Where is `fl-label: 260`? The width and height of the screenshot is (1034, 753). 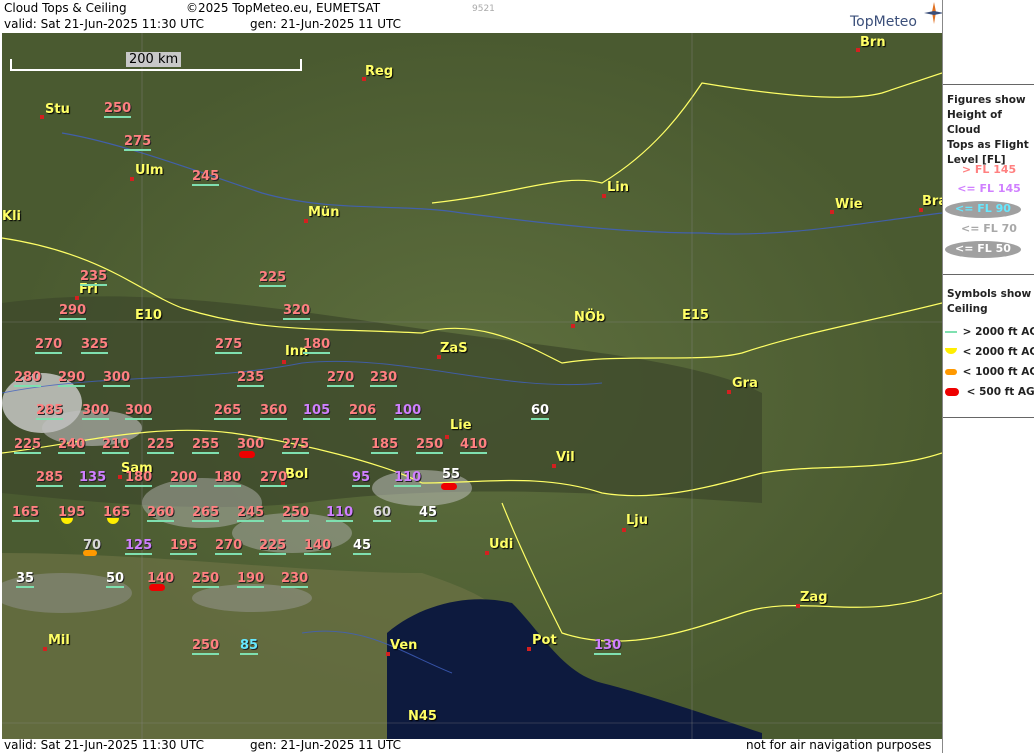 fl-label: 260 is located at coordinates (161, 513).